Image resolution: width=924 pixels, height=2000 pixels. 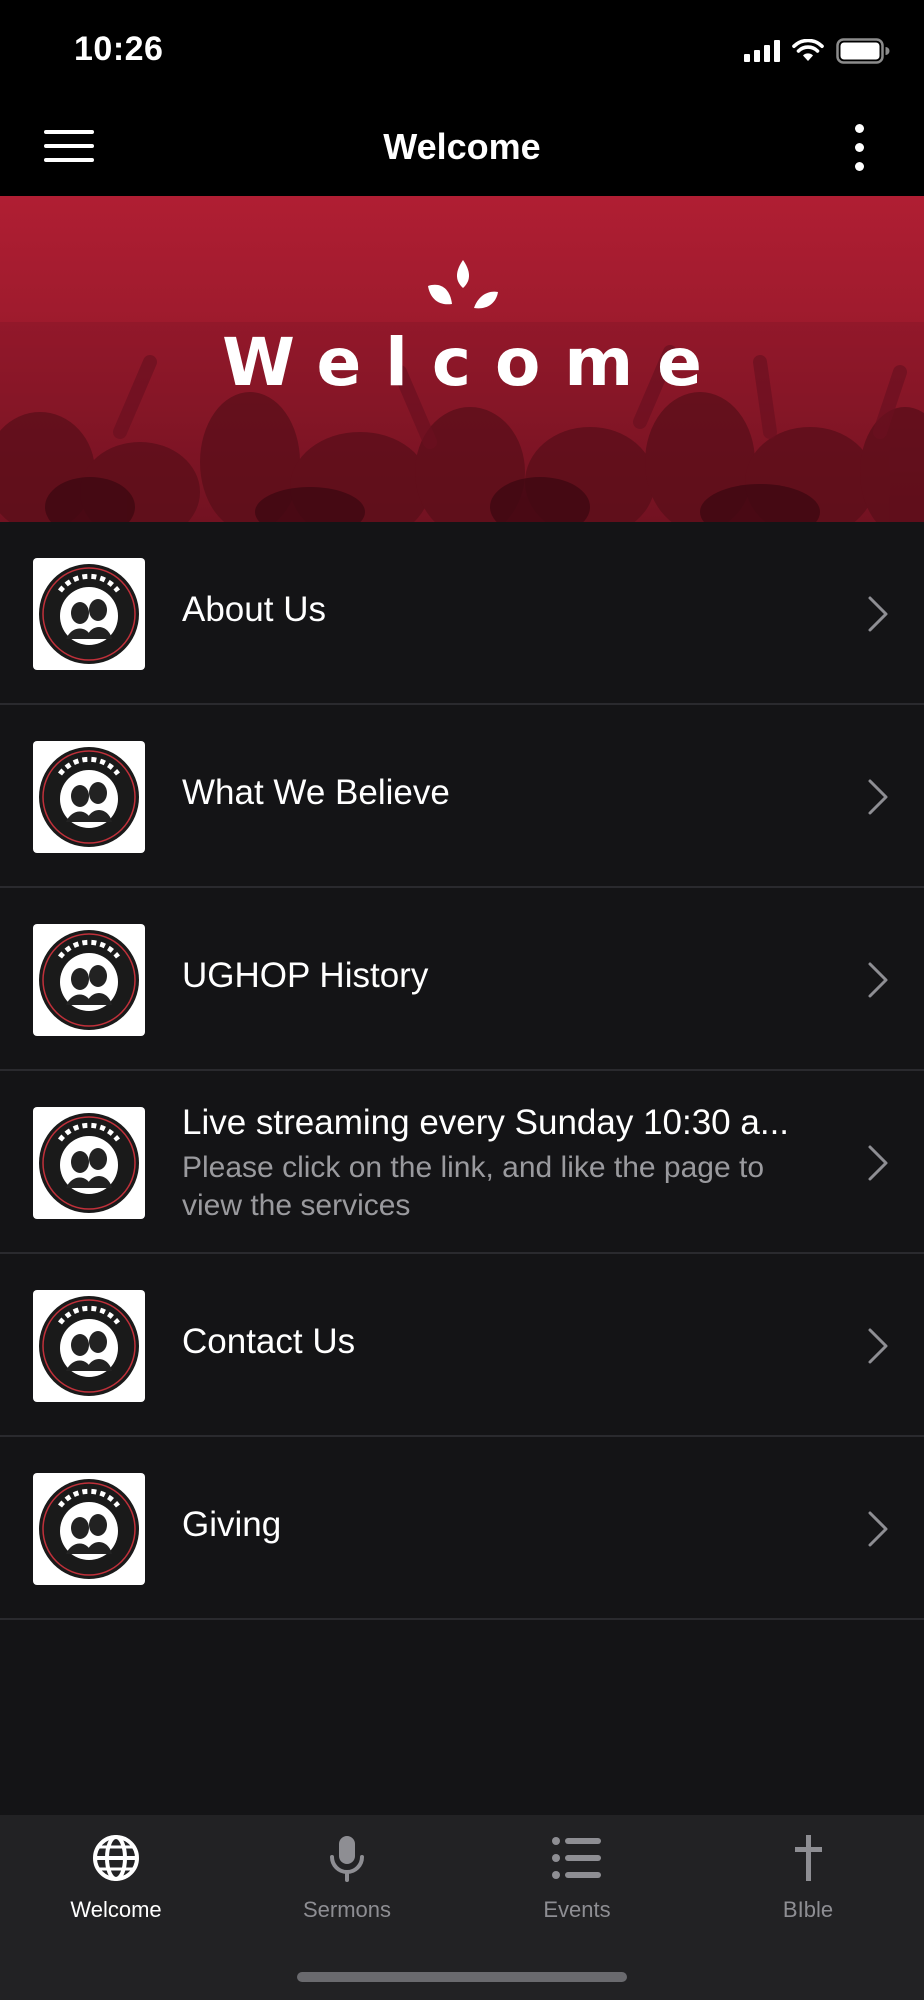 I want to click on navigation-bar: Welcome, so click(x=462, y=148).